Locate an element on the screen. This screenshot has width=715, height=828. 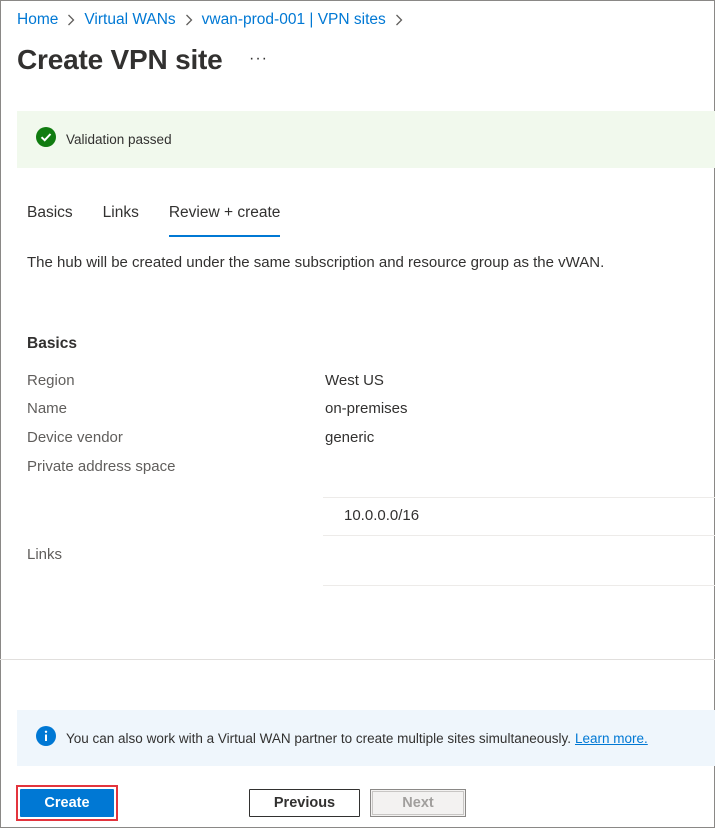
tab-review-create: Review + create is located at coordinates (224, 220).